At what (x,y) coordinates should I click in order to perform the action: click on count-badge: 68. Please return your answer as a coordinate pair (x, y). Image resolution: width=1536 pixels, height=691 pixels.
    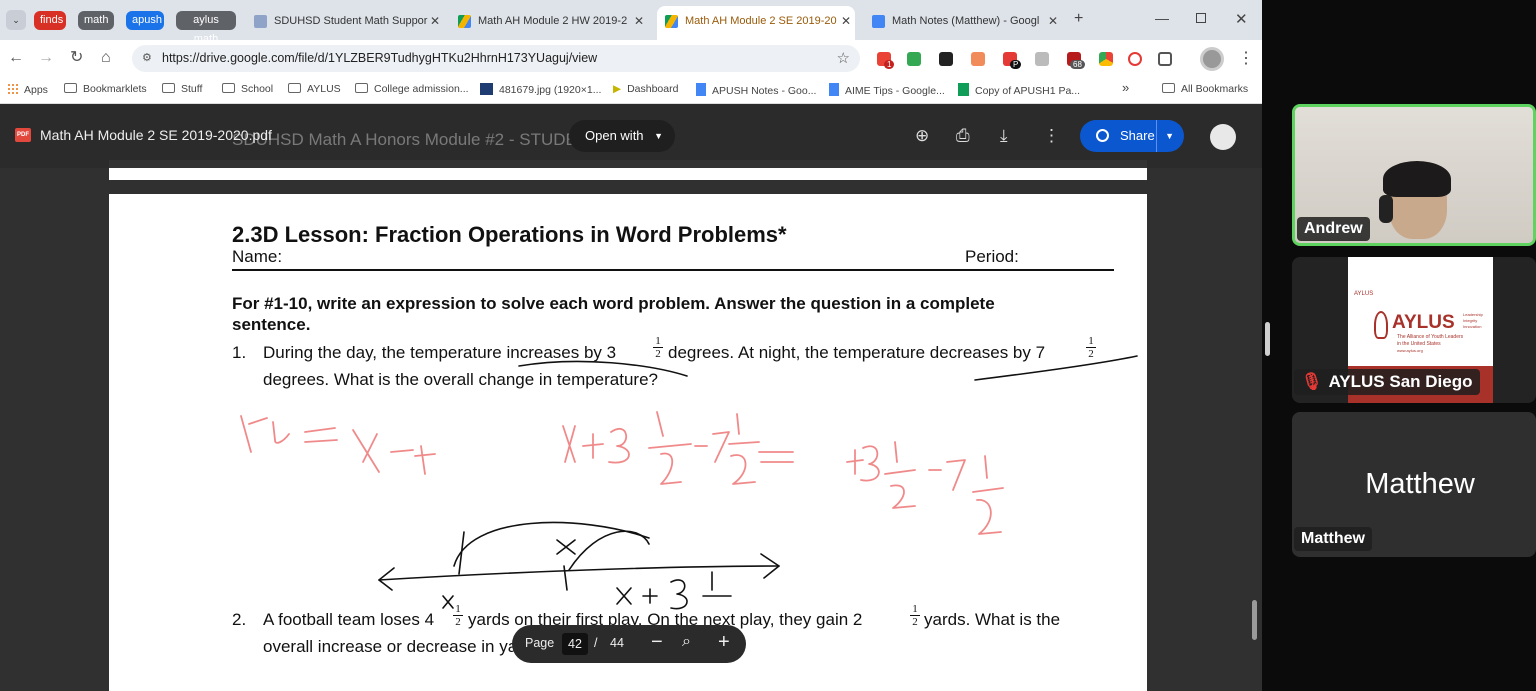
    Looking at the image, I should click on (1077, 64).